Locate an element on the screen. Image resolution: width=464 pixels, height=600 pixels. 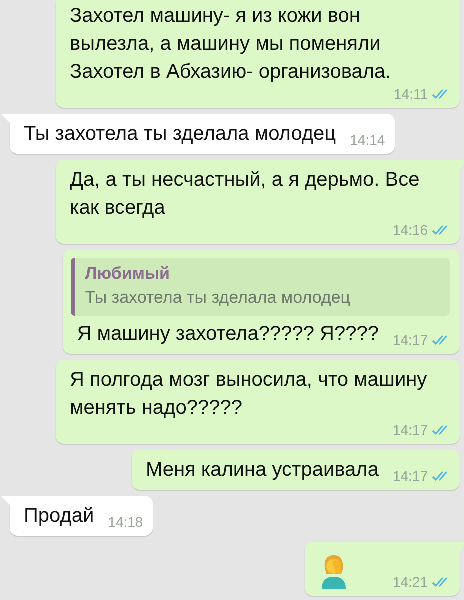
message-text: Да, а ты несчастный, а я дерьмо. Все как всегда is located at coordinates (245, 194).